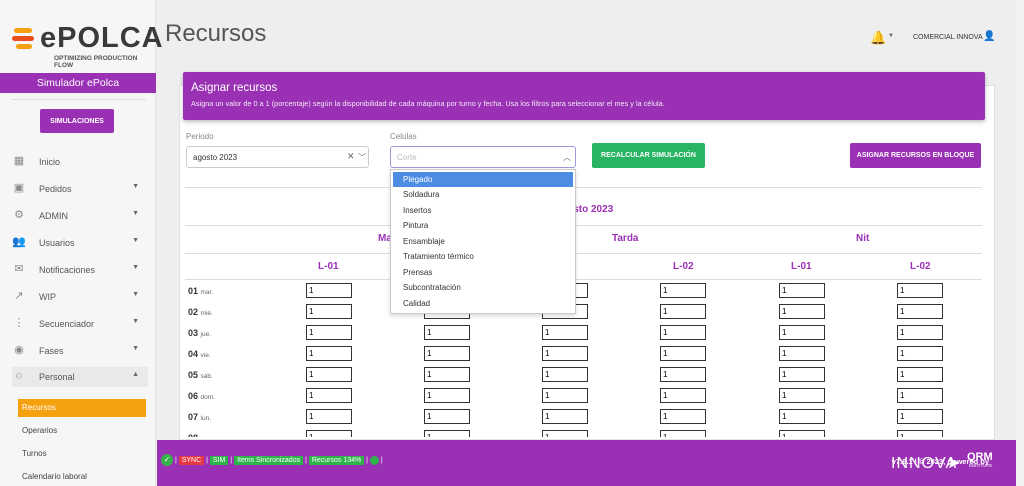  What do you see at coordinates (82, 454) in the screenshot?
I see `sidebar-subitem-turnos: Turnos` at bounding box center [82, 454].